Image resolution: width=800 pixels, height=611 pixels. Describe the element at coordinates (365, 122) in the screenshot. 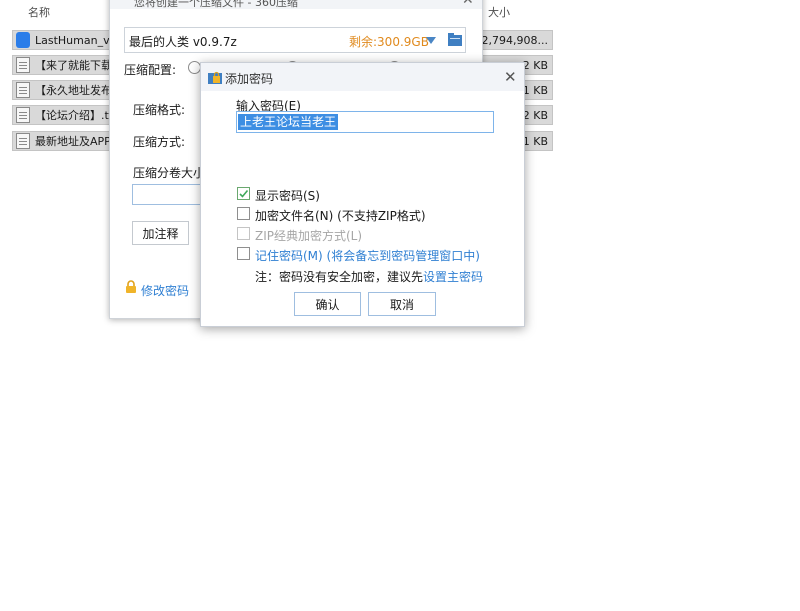

I see `password-input: 上老王论坛当老王` at that location.